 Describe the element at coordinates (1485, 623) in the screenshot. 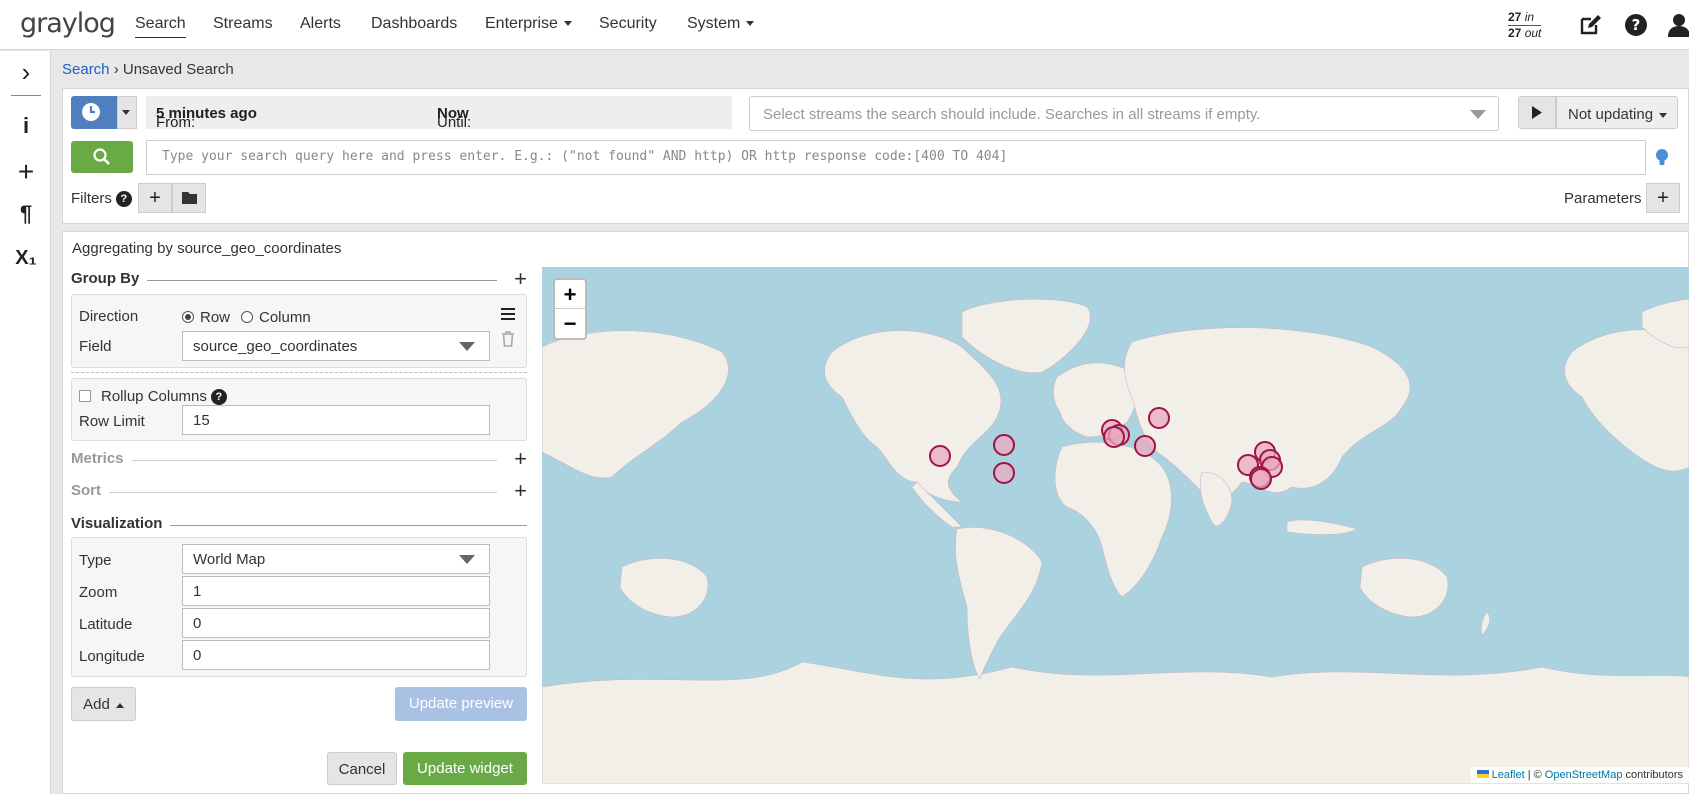

I see `land-new-zealand` at that location.